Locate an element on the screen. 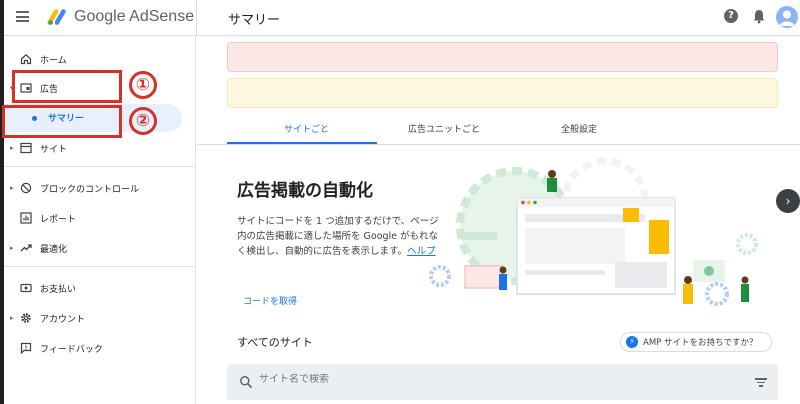  tab-by-ad-unit: 広告ユニットごと is located at coordinates (444, 128).